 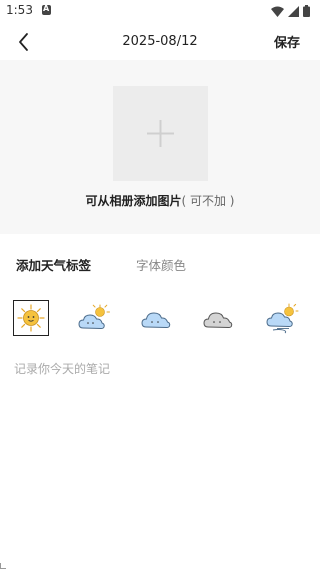 What do you see at coordinates (53, 264) in the screenshot?
I see `tab-weather-tag: 添加天气标签` at bounding box center [53, 264].